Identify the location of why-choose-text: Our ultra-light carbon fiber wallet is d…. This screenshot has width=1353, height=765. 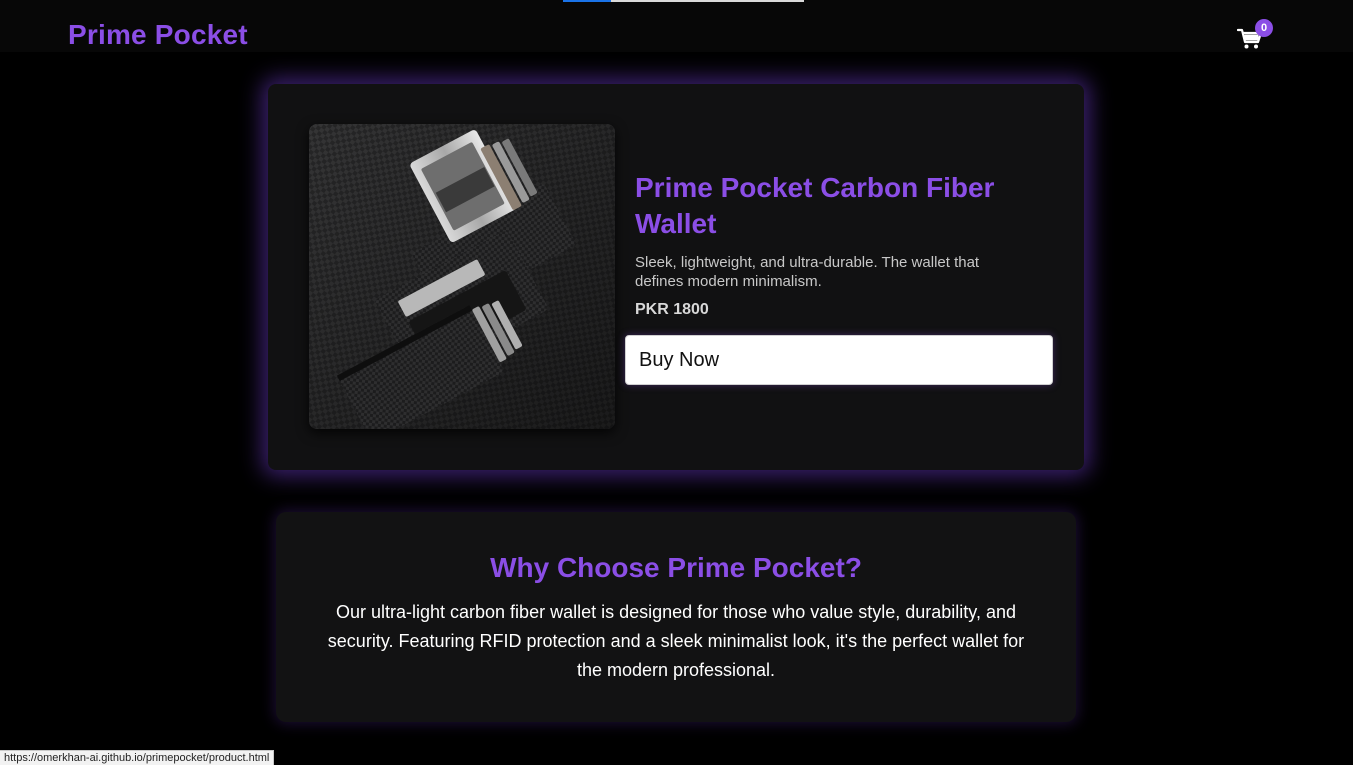
(676, 641).